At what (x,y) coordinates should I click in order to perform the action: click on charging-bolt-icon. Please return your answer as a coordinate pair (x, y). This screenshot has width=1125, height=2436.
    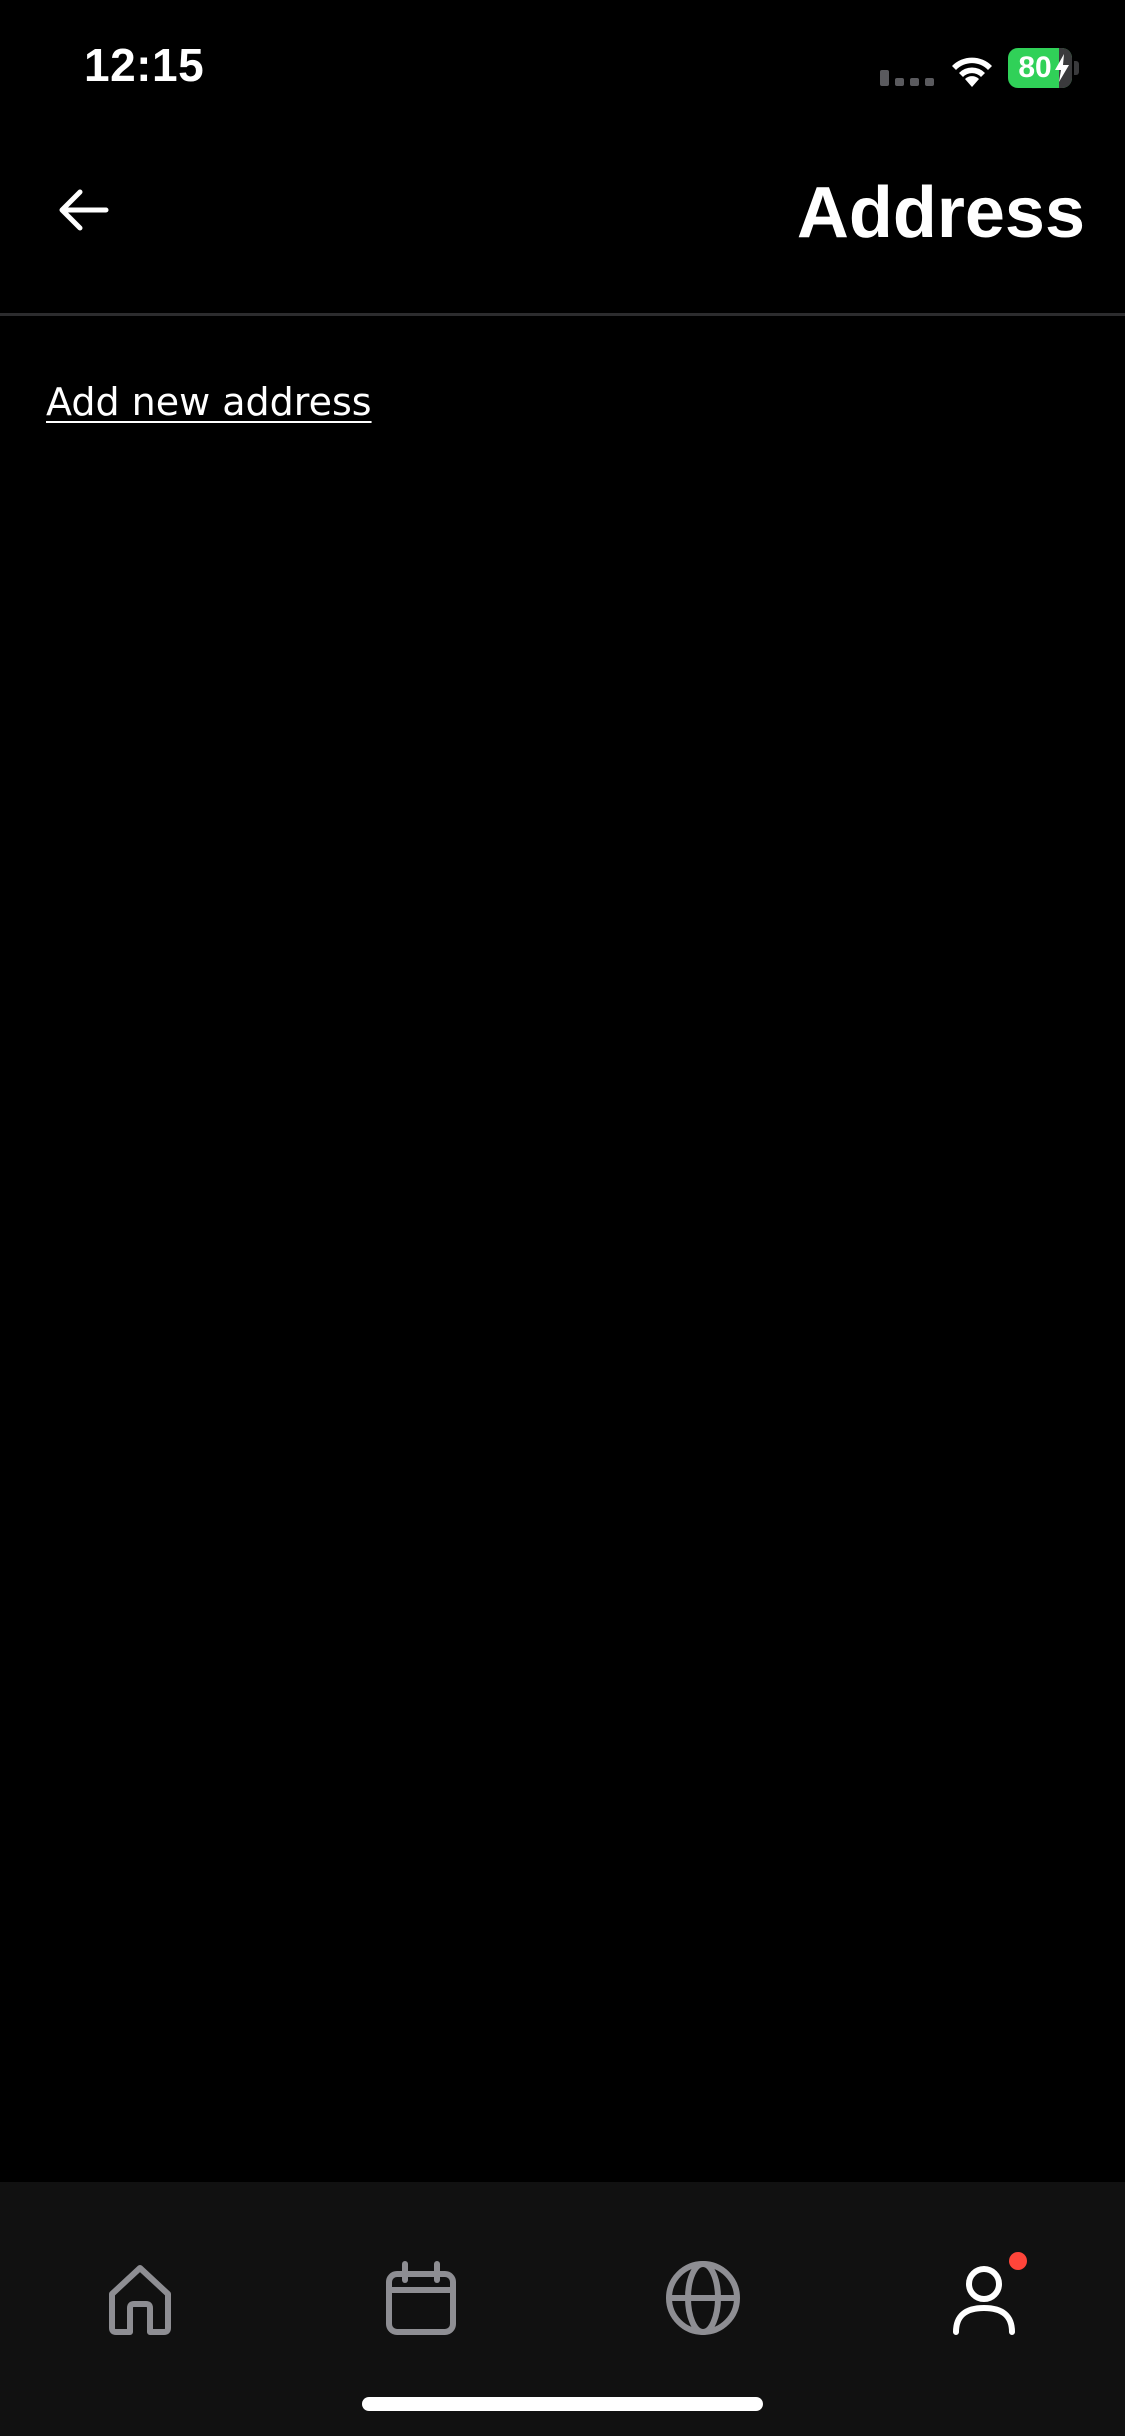
    Looking at the image, I should click on (1062, 68).